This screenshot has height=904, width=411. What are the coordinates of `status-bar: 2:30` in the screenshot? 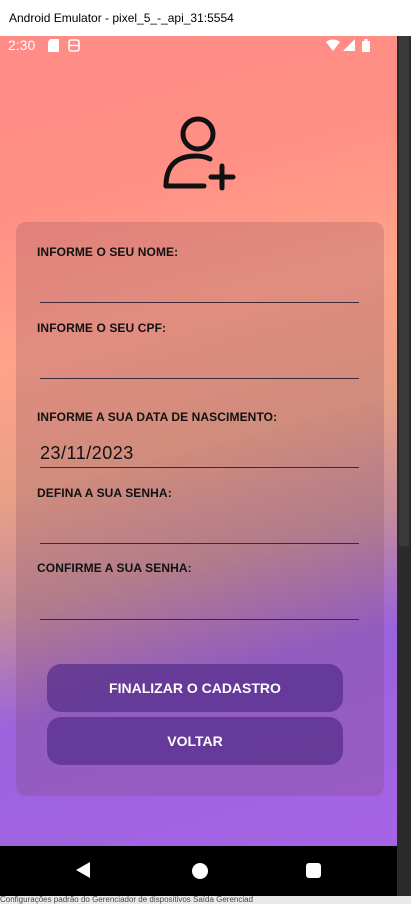 It's located at (198, 46).